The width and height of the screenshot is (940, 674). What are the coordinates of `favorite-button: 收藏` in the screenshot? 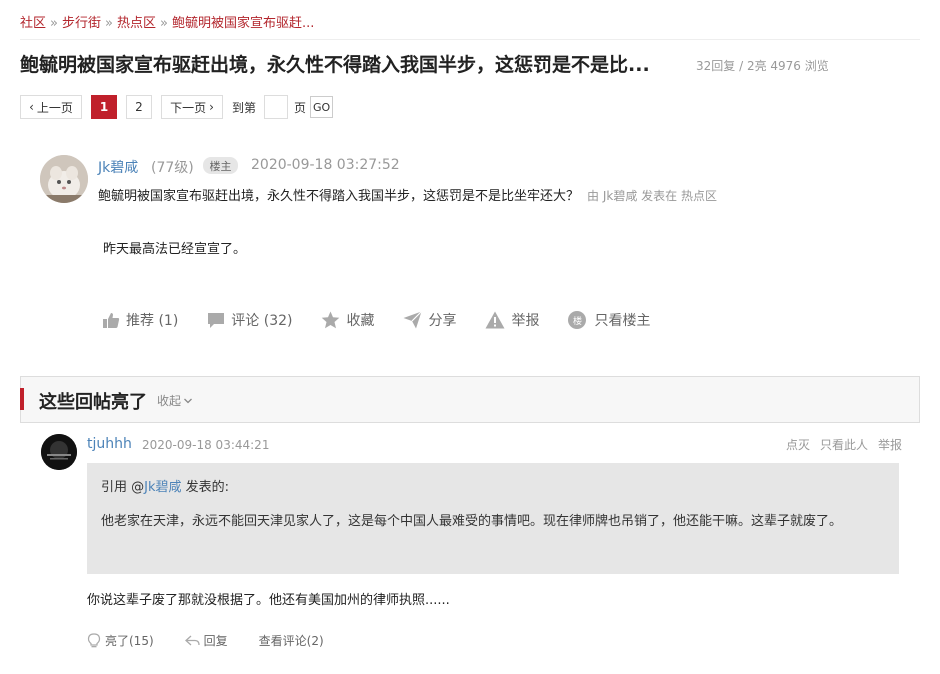 It's located at (347, 320).